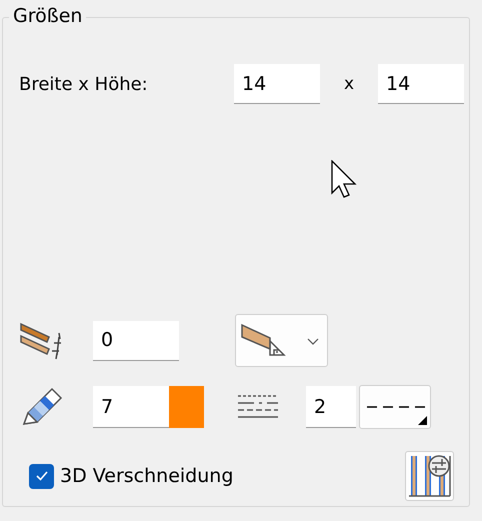 This screenshot has height=521, width=482. What do you see at coordinates (147, 476) in the screenshot?
I see `checkbox-label: 3D Verschneidung` at bounding box center [147, 476].